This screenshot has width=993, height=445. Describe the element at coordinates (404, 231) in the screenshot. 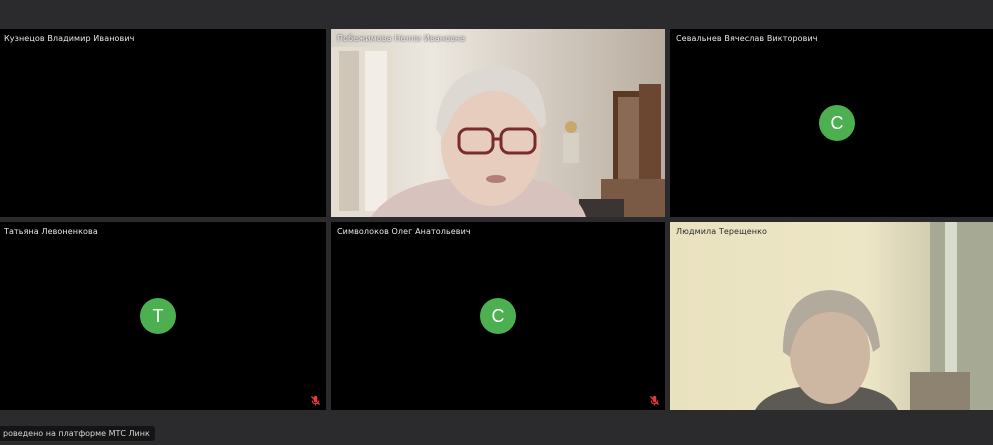

I see `participant-name: Символоков Олег Анатольевич` at that location.